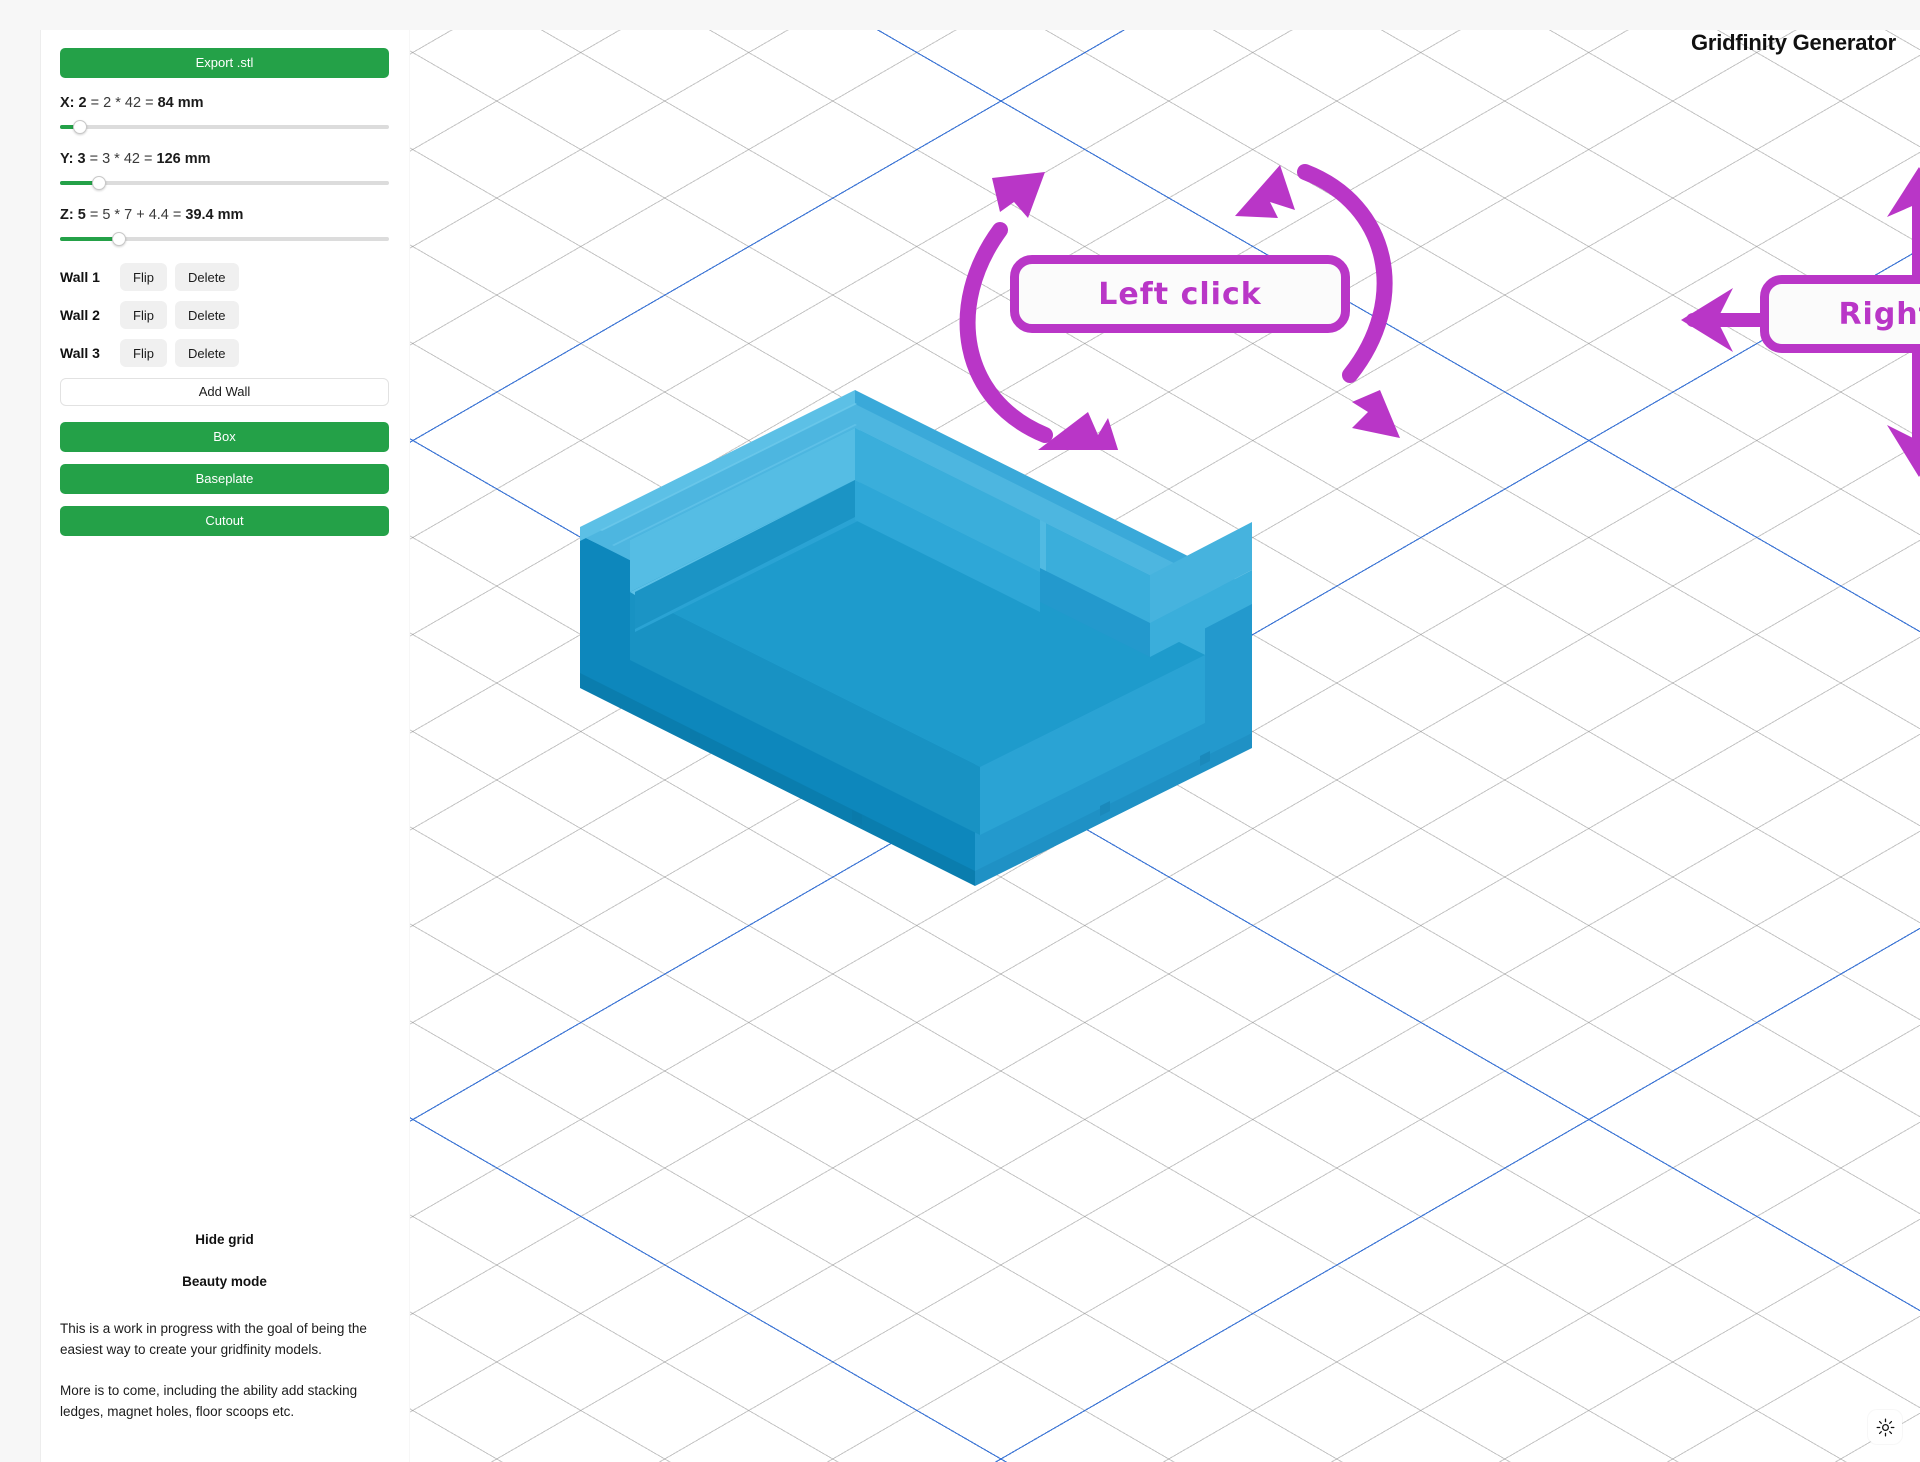 This screenshot has height=1462, width=1920. I want to click on wall-row: Wall 2 Flip Delete, so click(224, 315).